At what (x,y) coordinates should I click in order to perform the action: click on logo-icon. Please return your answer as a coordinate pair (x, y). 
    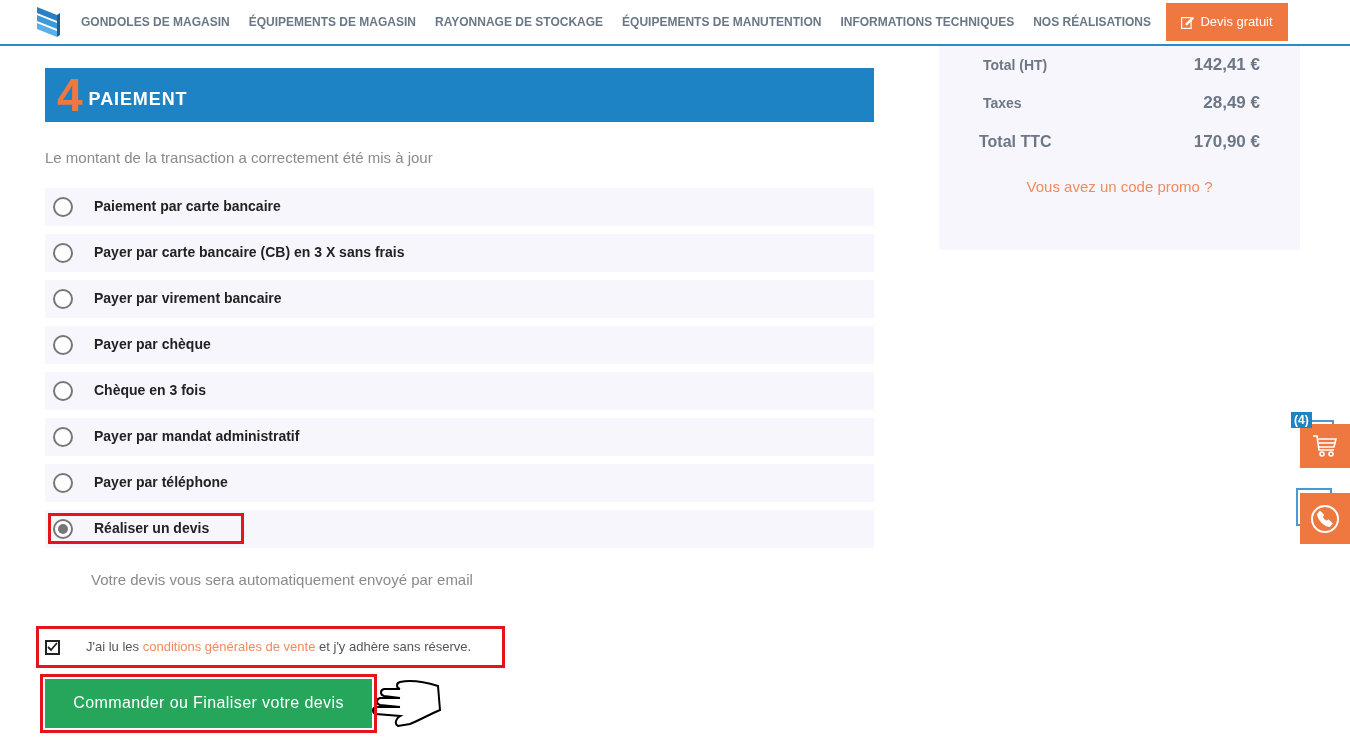
    Looking at the image, I should click on (48, 22).